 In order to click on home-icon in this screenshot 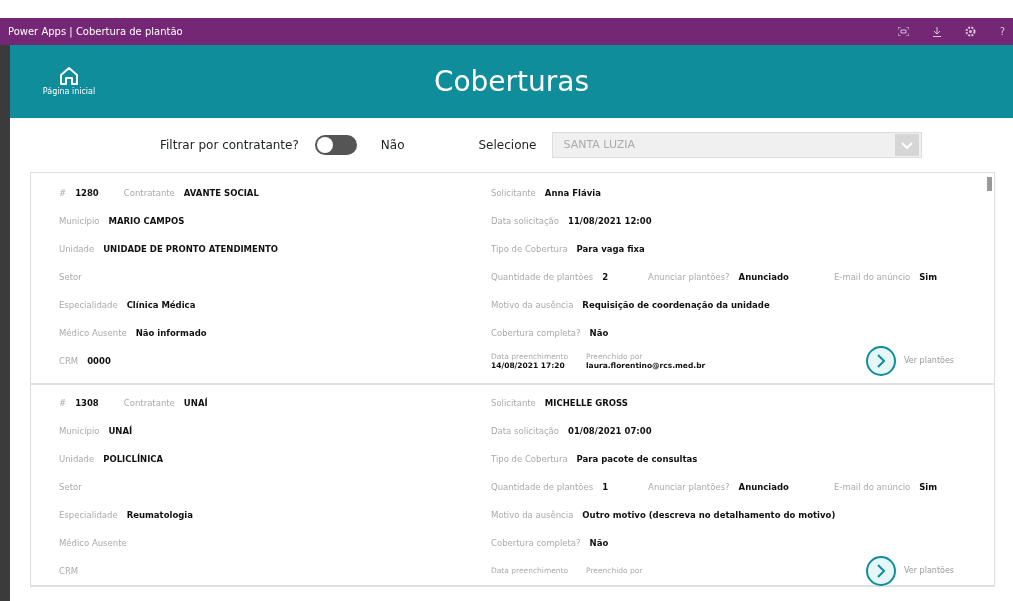, I will do `click(69, 75)`.